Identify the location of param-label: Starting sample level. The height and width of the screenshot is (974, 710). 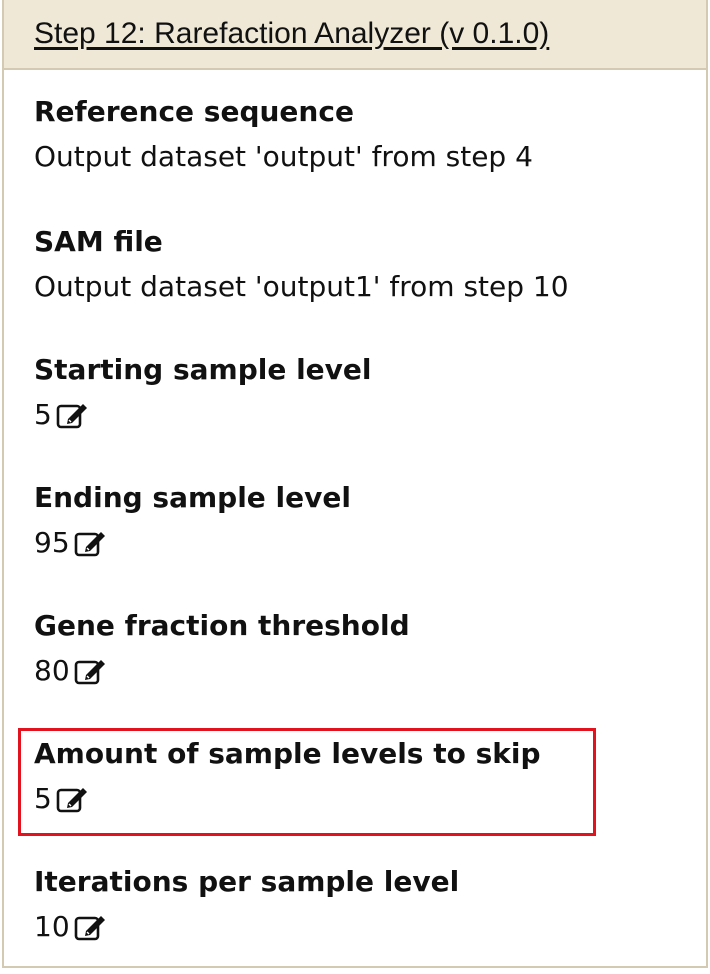
(203, 369).